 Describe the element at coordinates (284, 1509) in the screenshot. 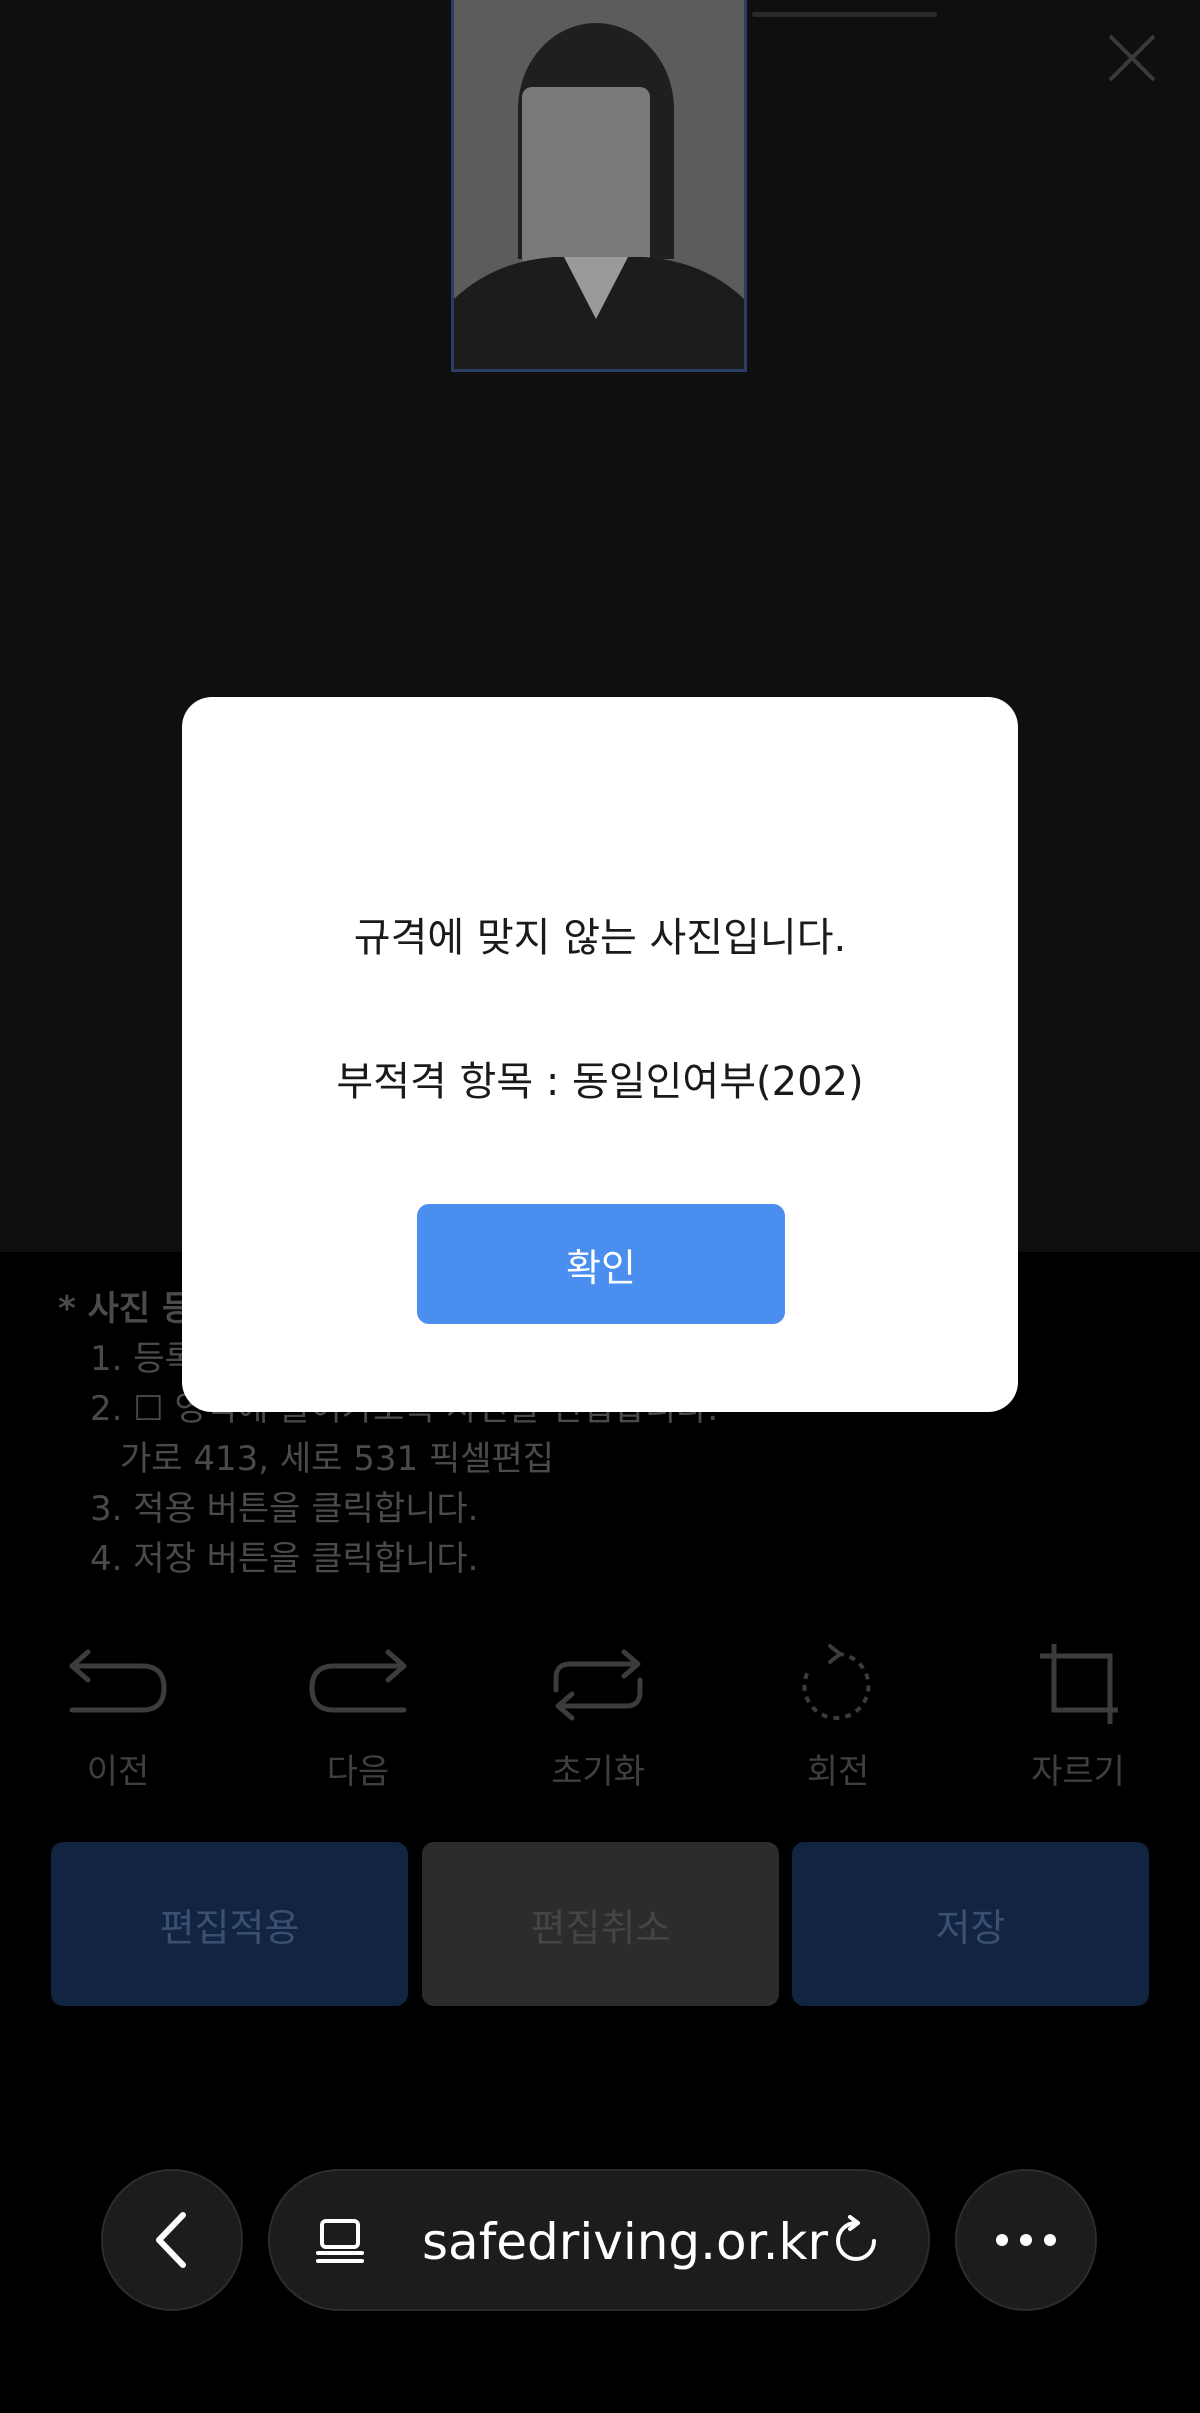

I see `instruction-step-3: 3. 적용 버튼을 클릭합니다.` at that location.